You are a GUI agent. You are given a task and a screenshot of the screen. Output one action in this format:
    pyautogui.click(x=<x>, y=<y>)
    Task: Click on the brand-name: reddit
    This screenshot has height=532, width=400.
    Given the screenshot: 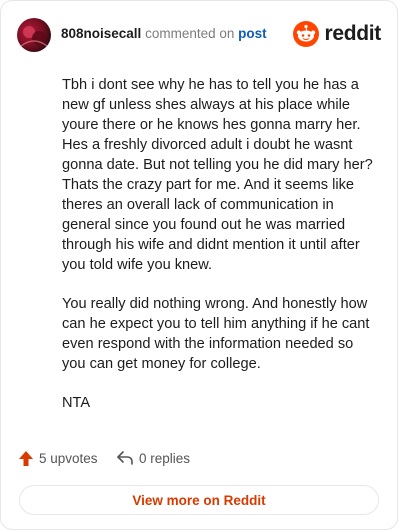 What is the action you would take?
    pyautogui.click(x=352, y=33)
    